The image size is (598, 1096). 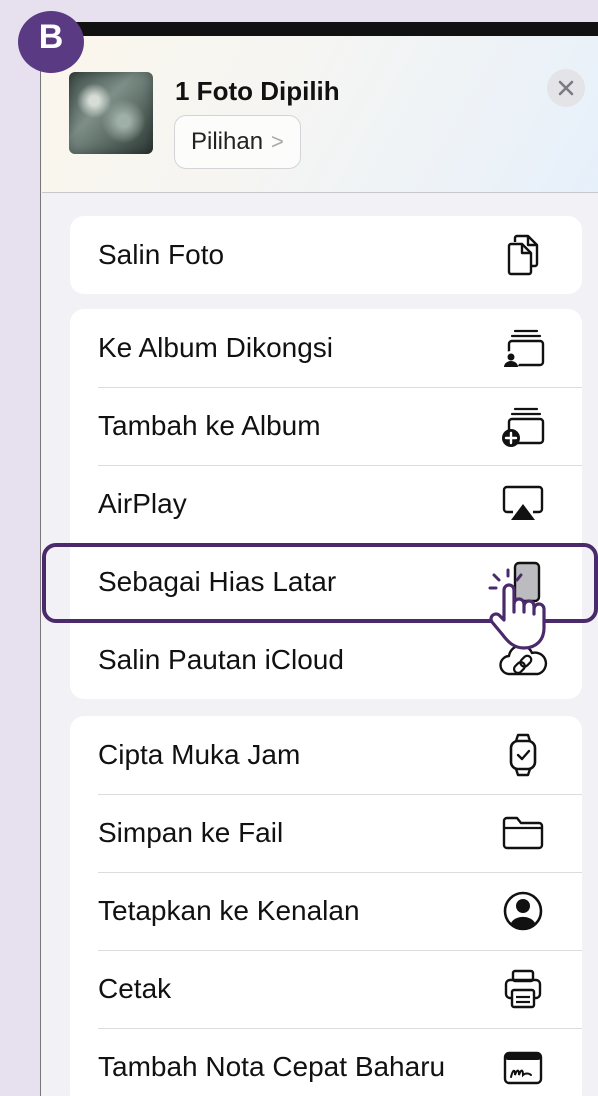 What do you see at coordinates (209, 425) in the screenshot?
I see `action-label: Tambah ke Album` at bounding box center [209, 425].